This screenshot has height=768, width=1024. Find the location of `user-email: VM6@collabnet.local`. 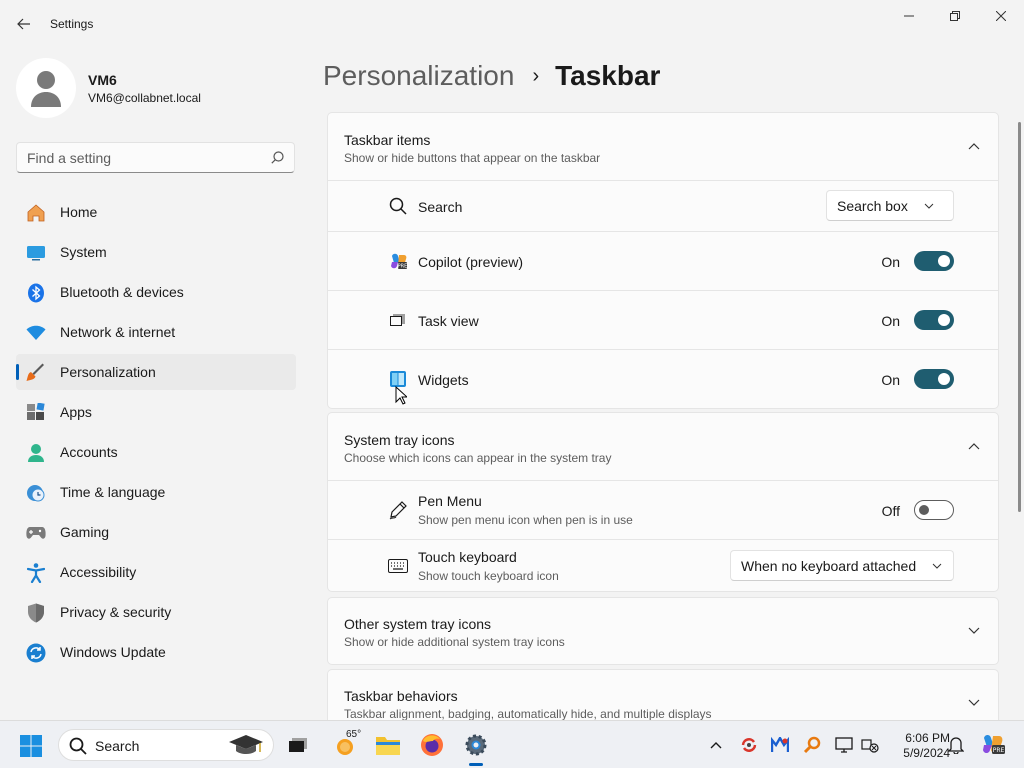

user-email: VM6@collabnet.local is located at coordinates (144, 98).